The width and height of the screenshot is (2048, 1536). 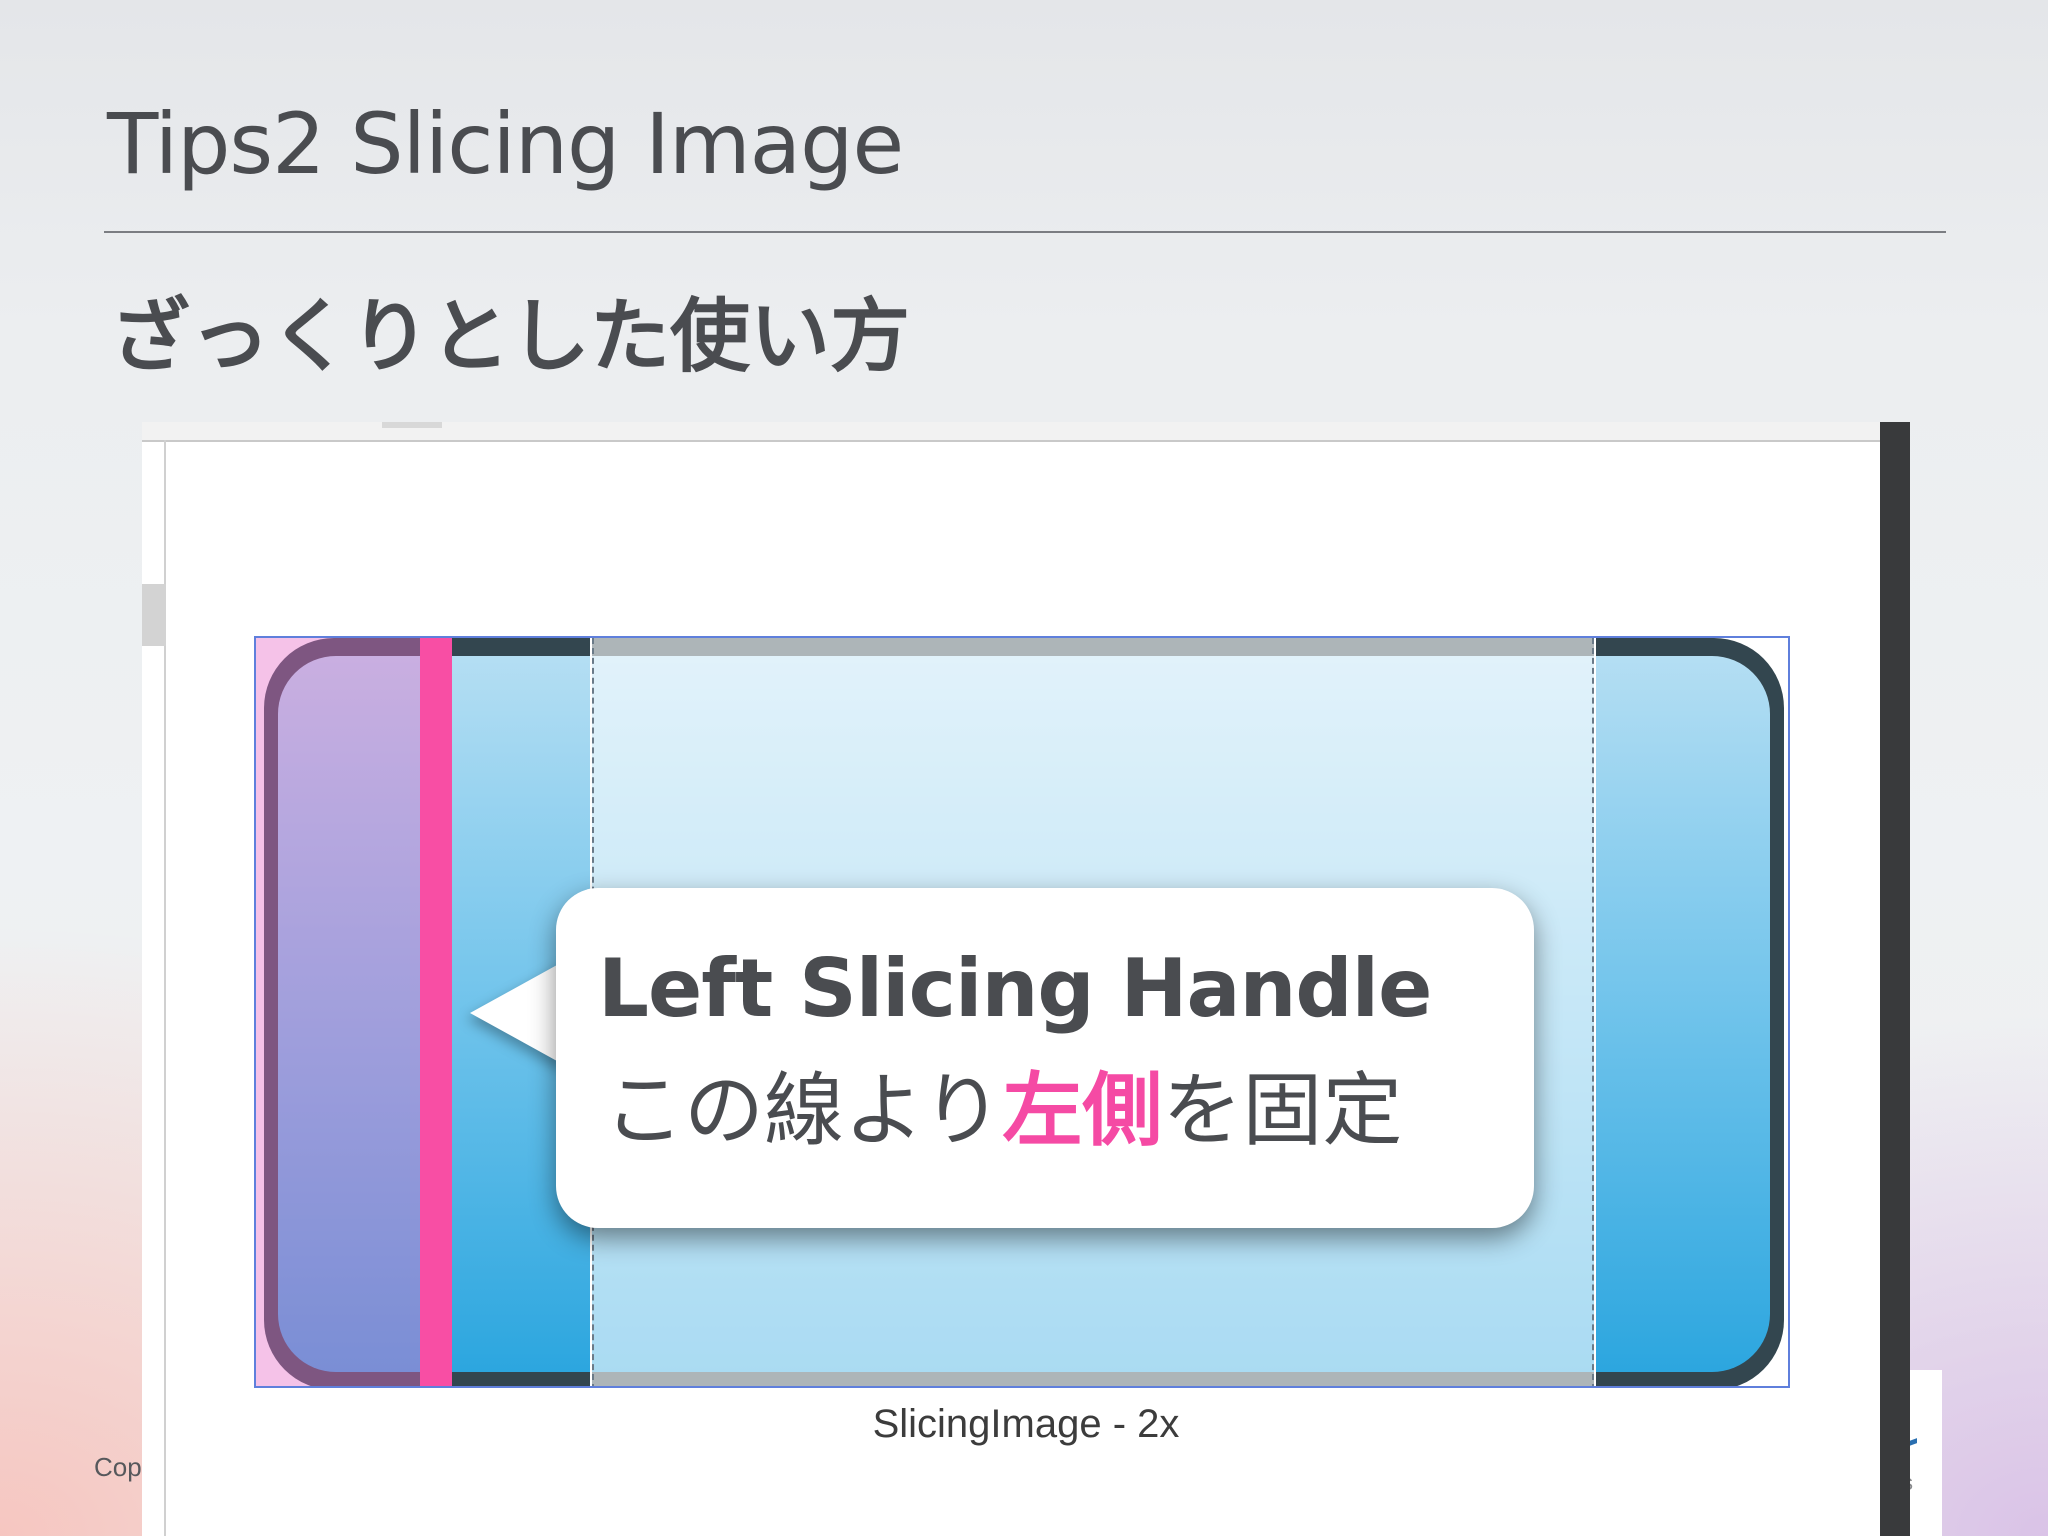 I want to click on slide-title: Tips2 Slicing Image, so click(x=505, y=144).